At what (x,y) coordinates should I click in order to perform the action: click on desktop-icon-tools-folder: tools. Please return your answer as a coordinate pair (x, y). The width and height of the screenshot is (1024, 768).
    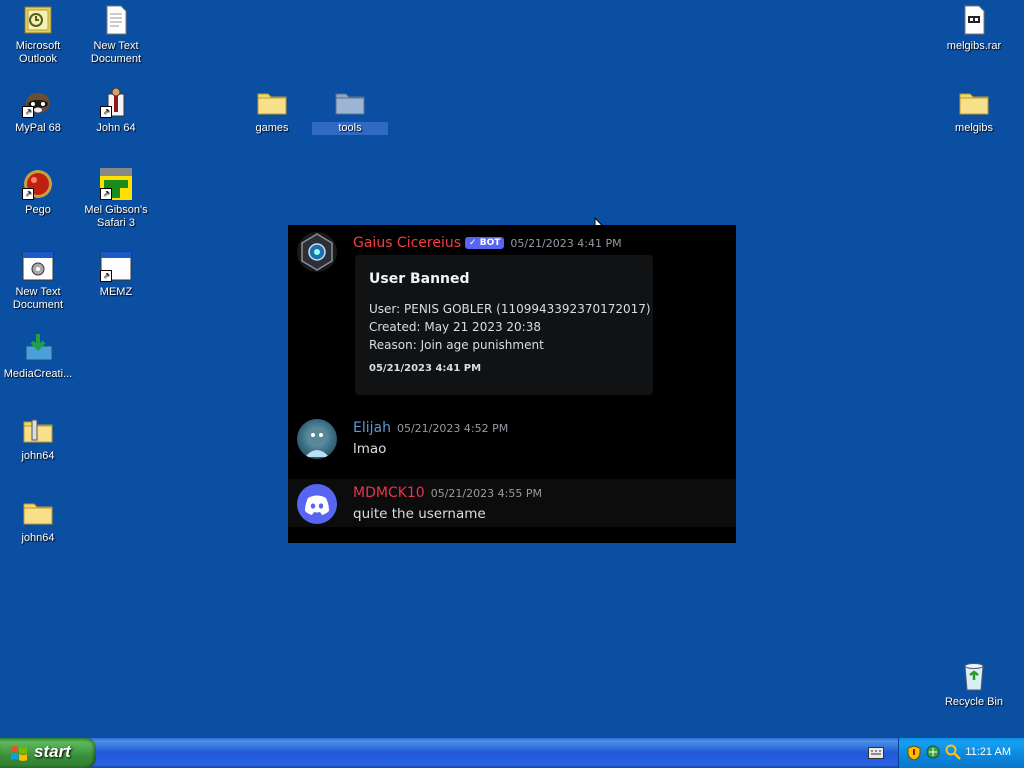
    Looking at the image, I should click on (350, 110).